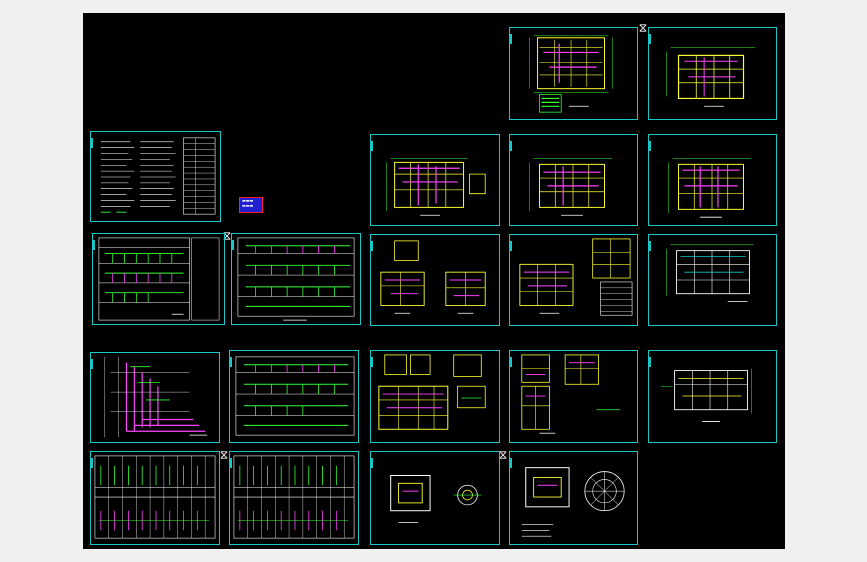  I want to click on sheet-floor-plan-r2c4, so click(573, 180).